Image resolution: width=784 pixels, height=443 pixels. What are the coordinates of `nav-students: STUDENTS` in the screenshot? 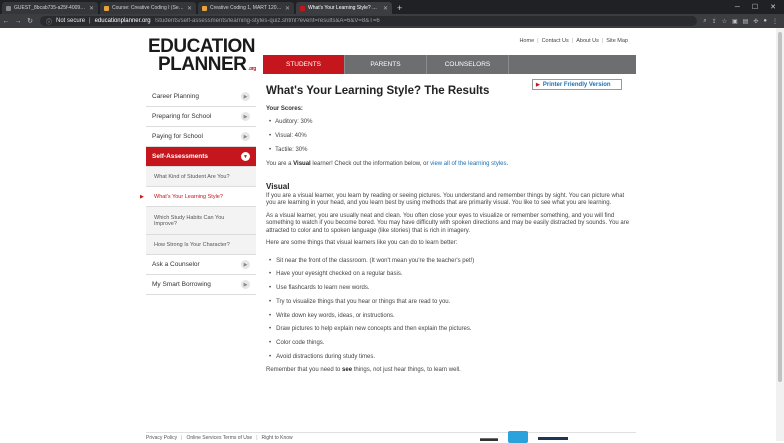 It's located at (304, 64).